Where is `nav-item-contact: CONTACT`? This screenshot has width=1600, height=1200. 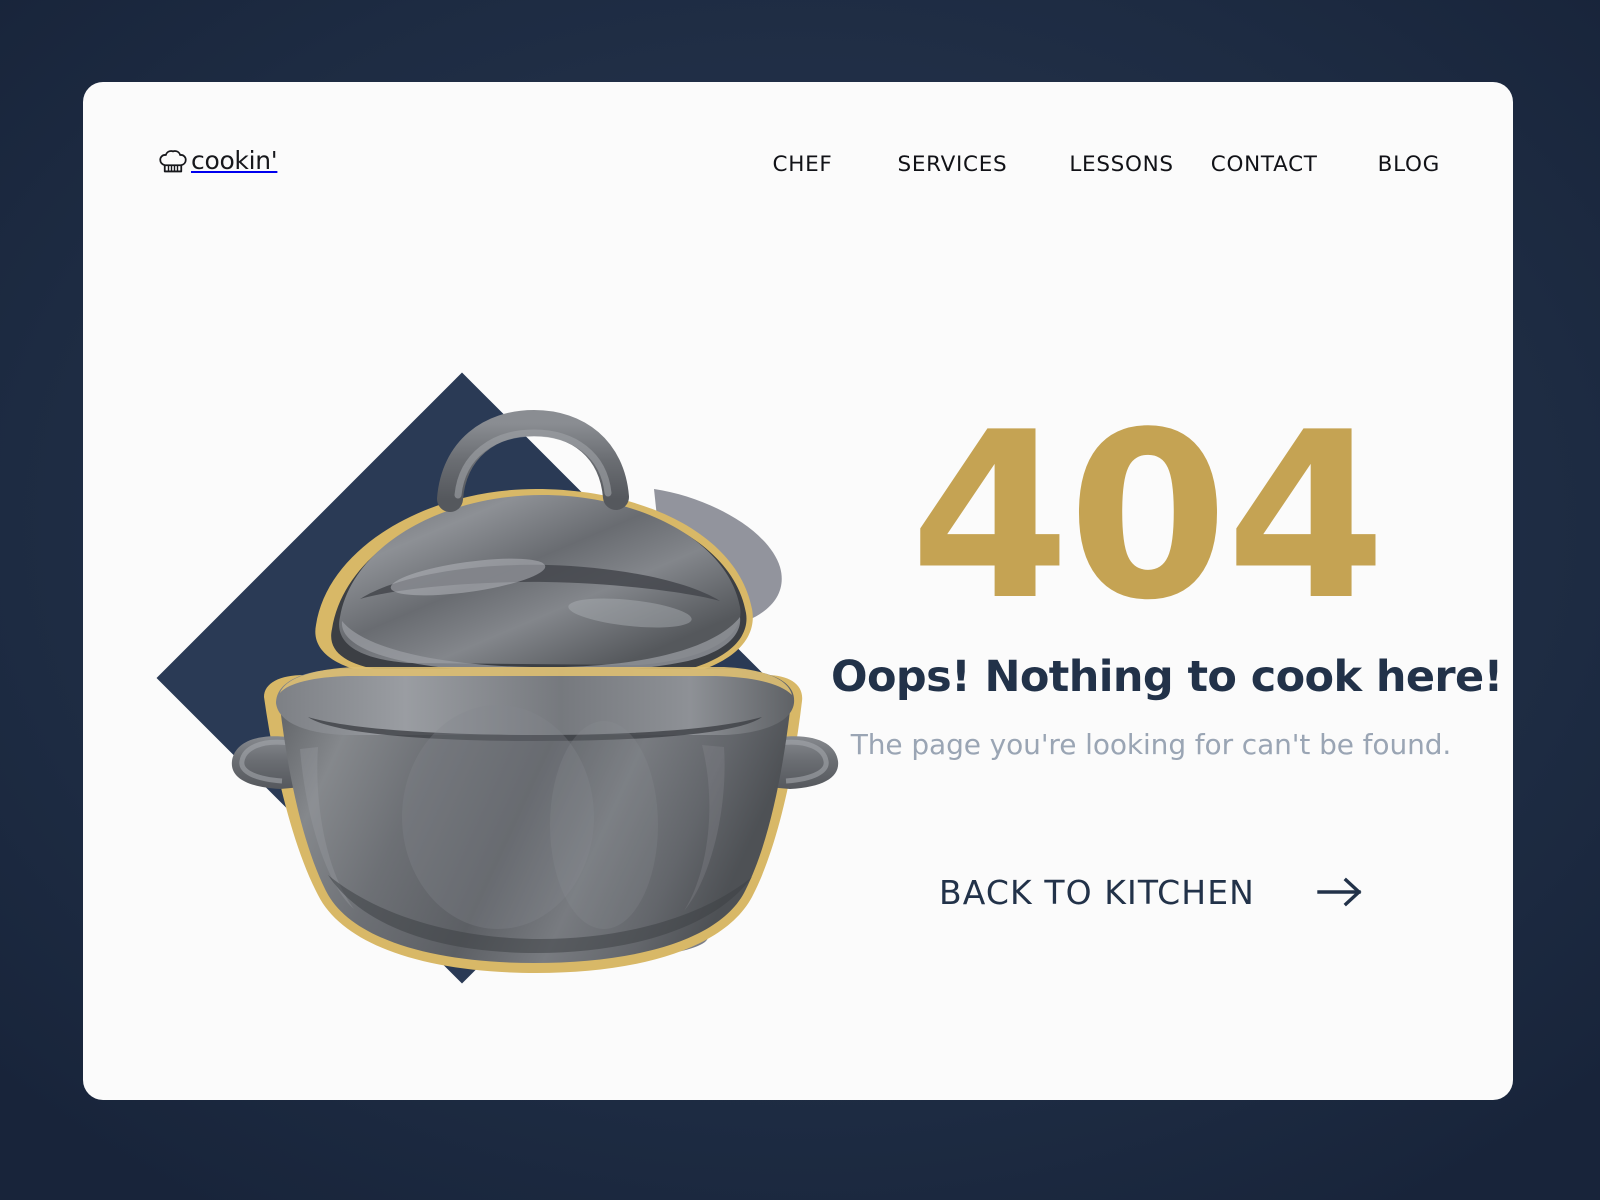 nav-item-contact: CONTACT is located at coordinates (1264, 164).